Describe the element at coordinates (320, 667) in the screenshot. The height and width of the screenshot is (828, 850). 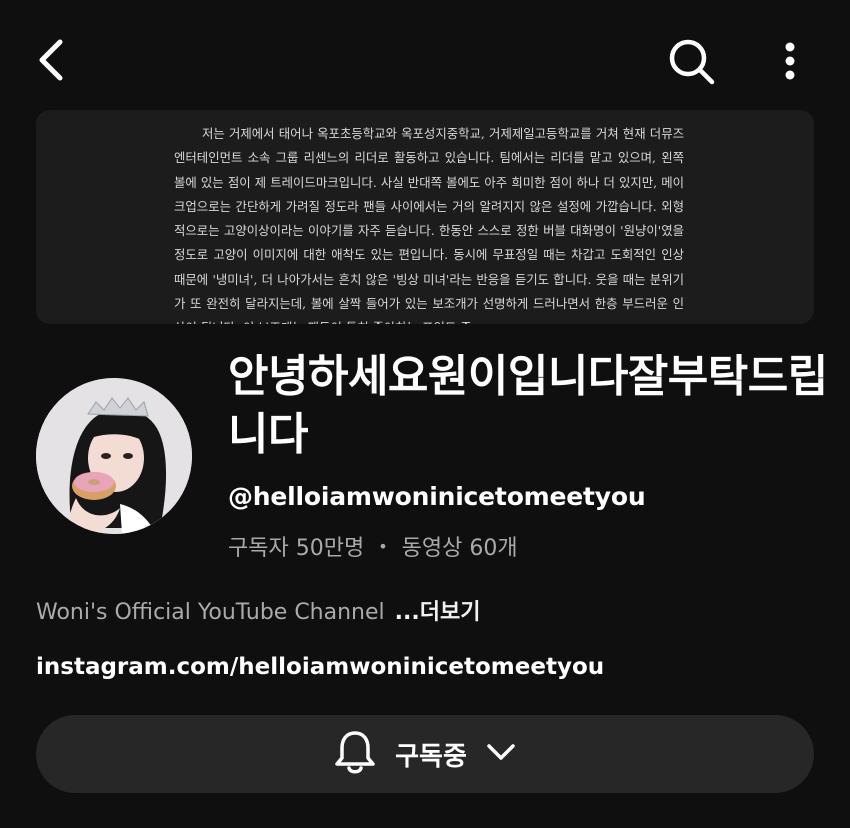
I see `channel-link: instagram.com/helloiamwoninicetomeetyou` at that location.